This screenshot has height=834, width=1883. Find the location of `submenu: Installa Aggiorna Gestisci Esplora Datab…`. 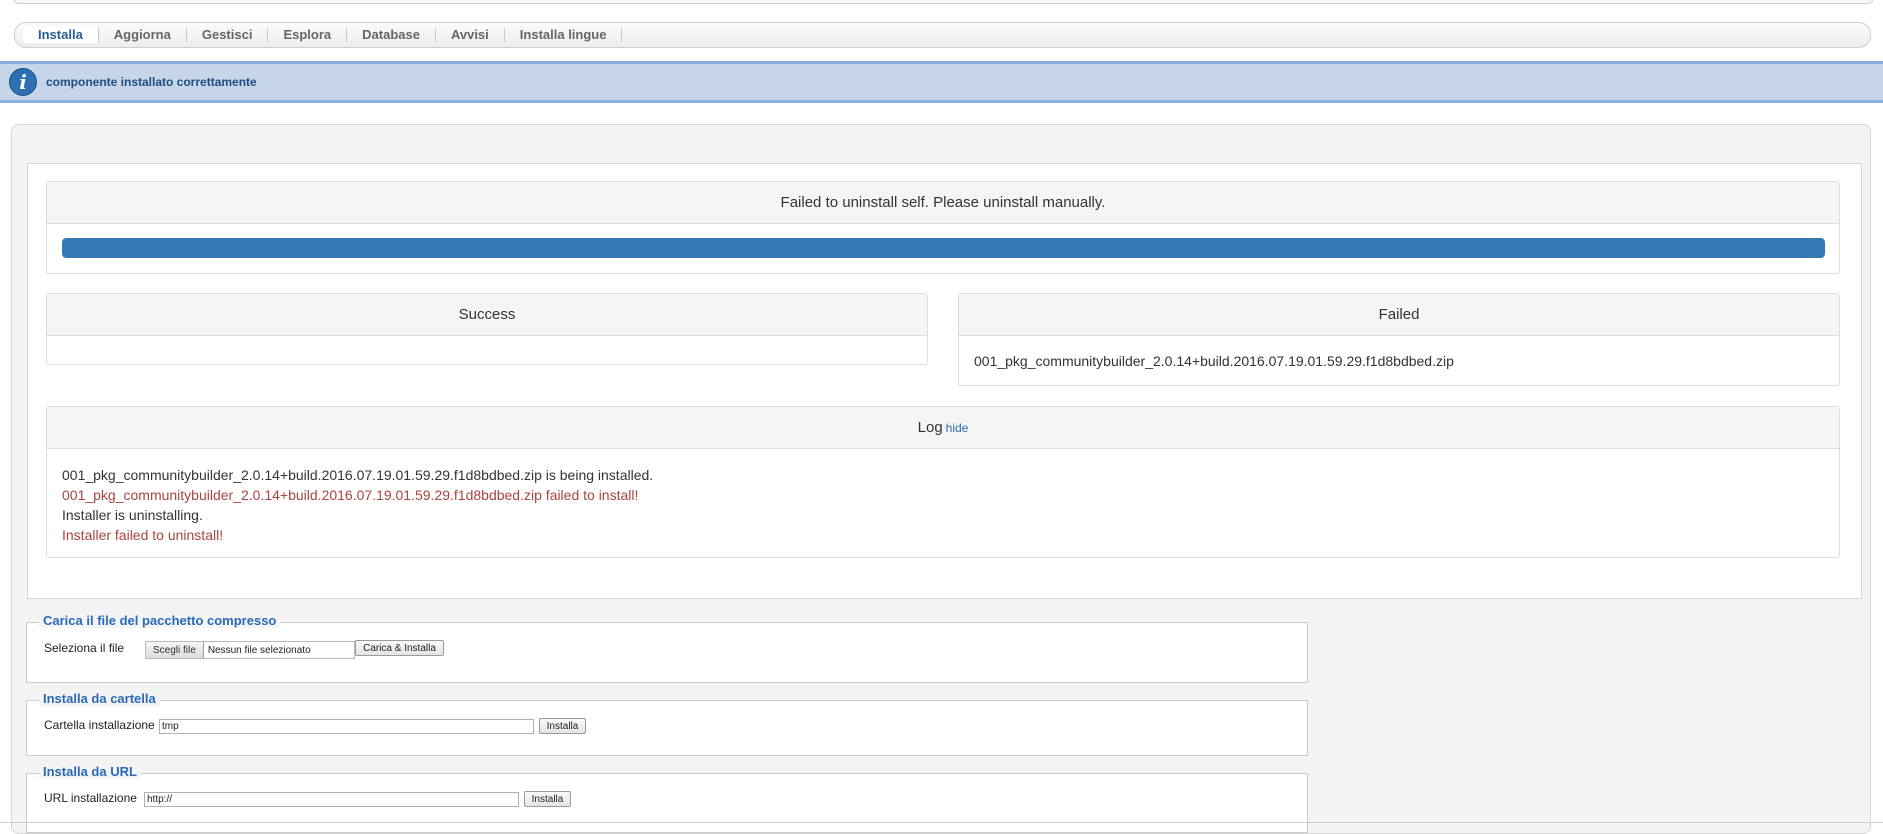

submenu: Installa Aggiorna Gestisci Esplora Datab… is located at coordinates (942, 35).